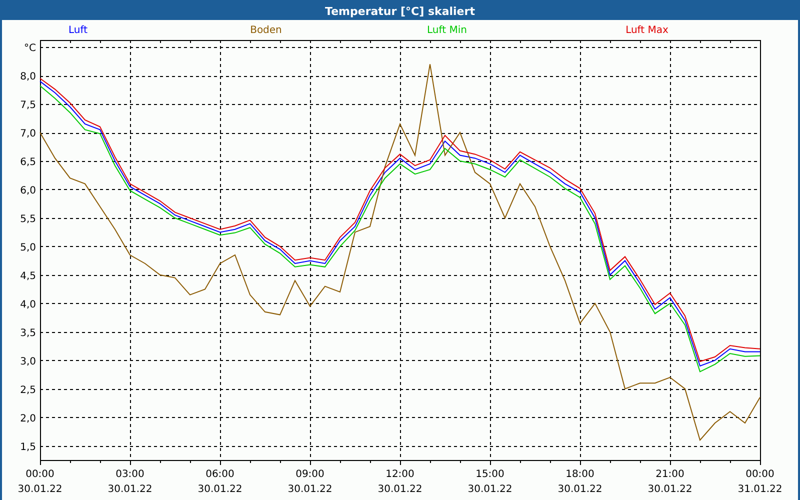 This screenshot has height=500, width=800. I want to click on window-title: Temperatur [°C] skaliert, so click(400, 11).